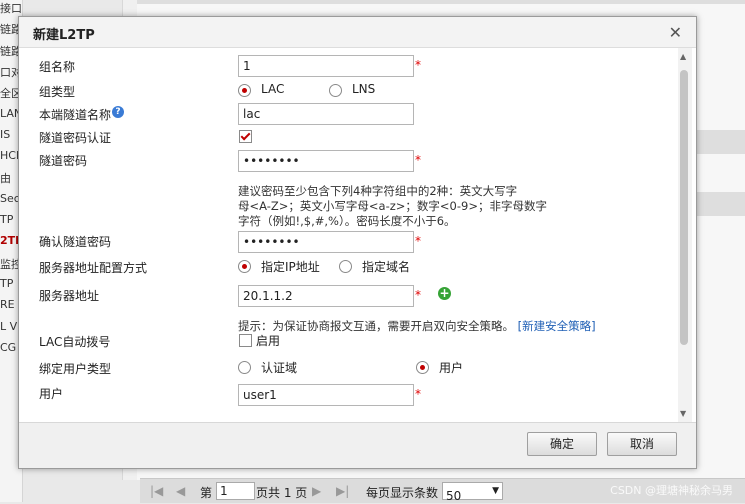 The width and height of the screenshot is (745, 504). What do you see at coordinates (684, 207) in the screenshot?
I see `scroll-thumb` at bounding box center [684, 207].